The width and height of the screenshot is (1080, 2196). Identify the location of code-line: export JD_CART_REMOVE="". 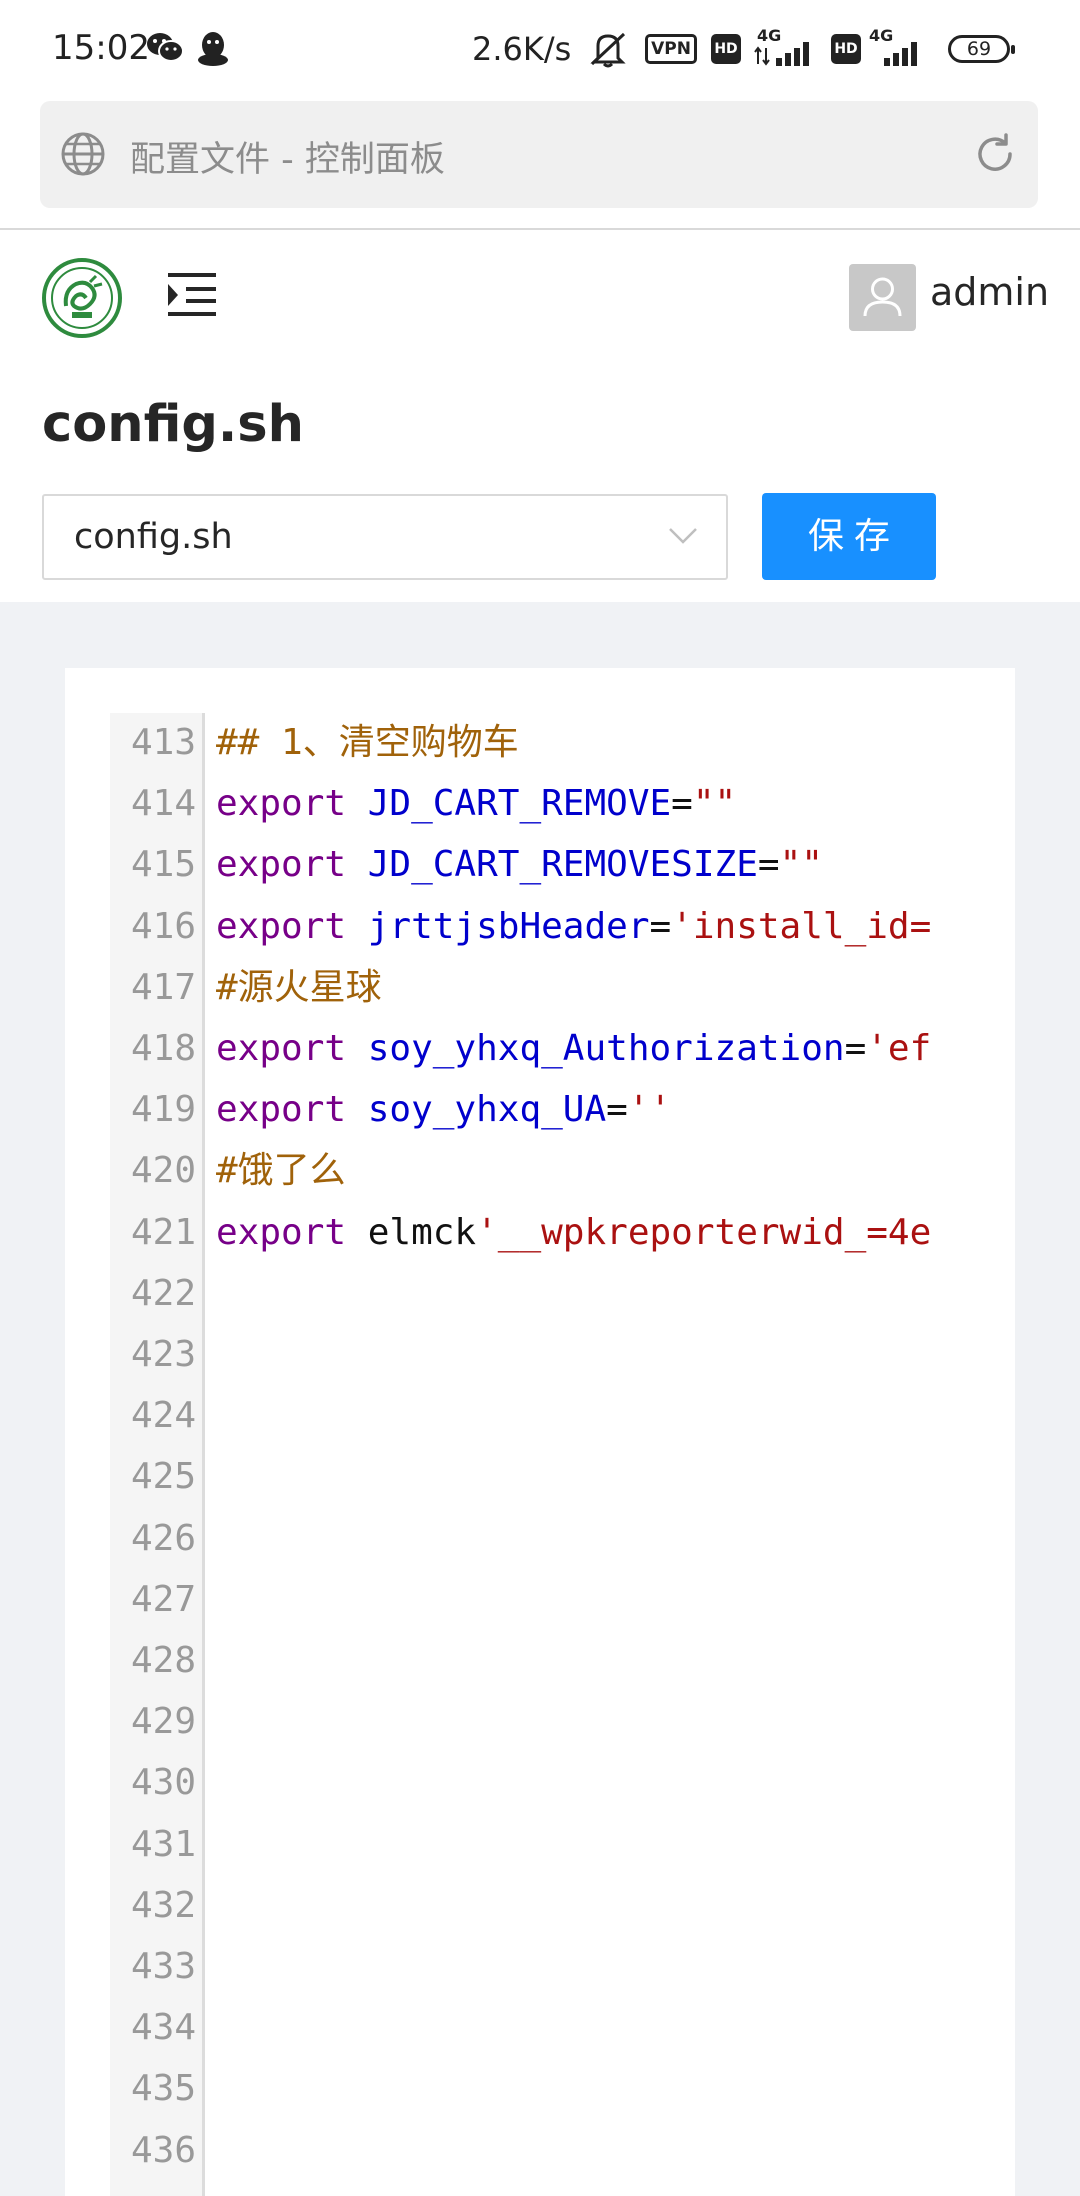
(476, 804).